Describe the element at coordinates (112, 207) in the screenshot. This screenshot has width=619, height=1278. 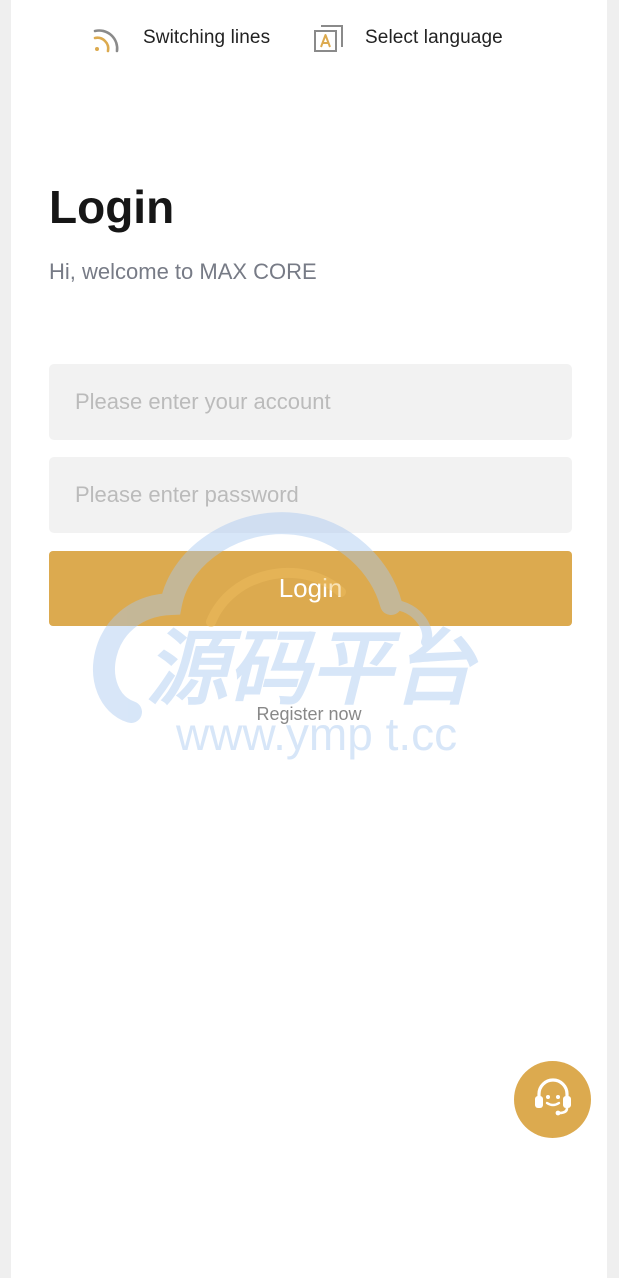
I see `page-title: Login` at that location.